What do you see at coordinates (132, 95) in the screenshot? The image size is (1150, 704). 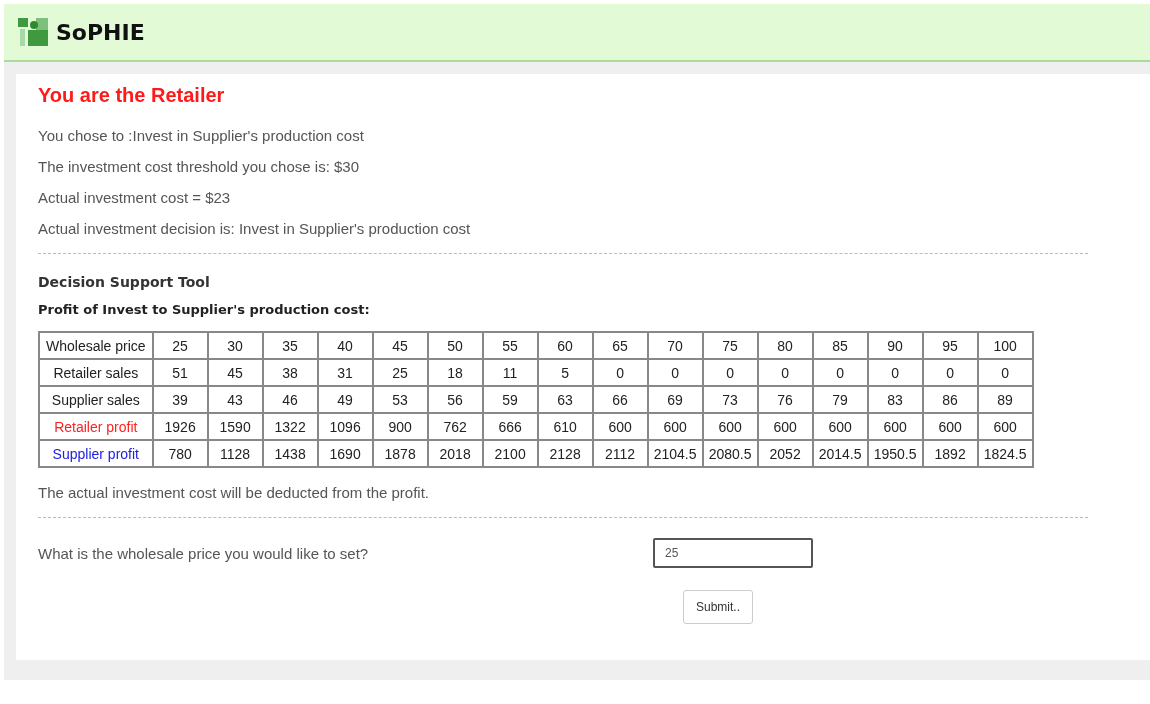 I see `role-heading: You are the Retailer` at bounding box center [132, 95].